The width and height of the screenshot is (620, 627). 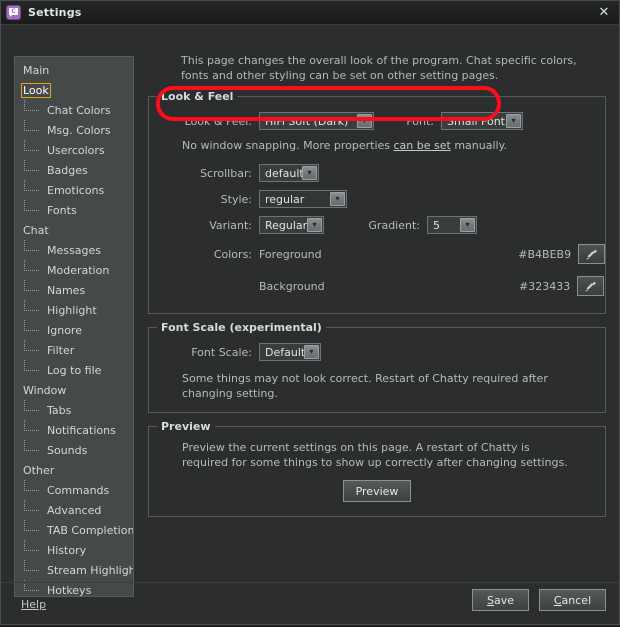 What do you see at coordinates (289, 173) in the screenshot?
I see `scrollbar-select: default ▾` at bounding box center [289, 173].